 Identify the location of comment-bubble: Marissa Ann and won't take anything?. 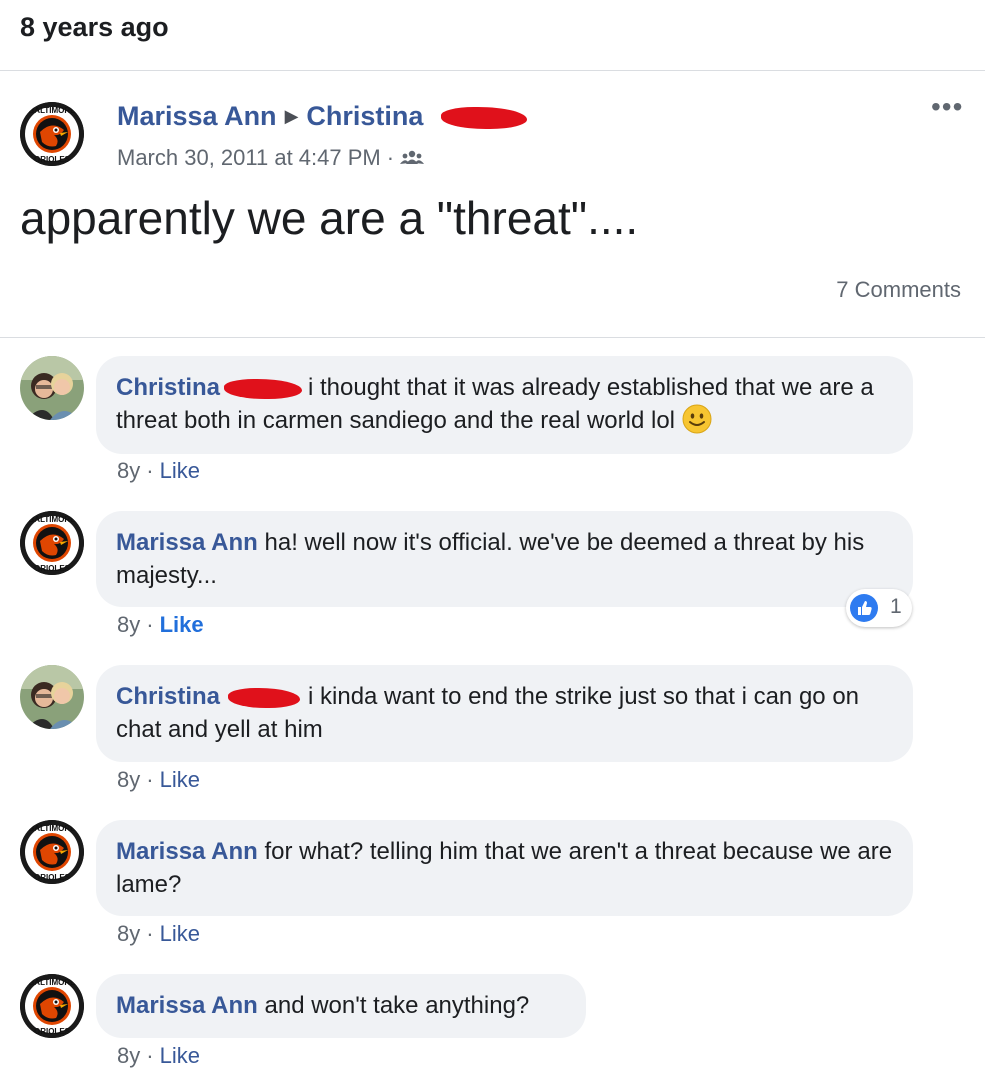
(341, 1006).